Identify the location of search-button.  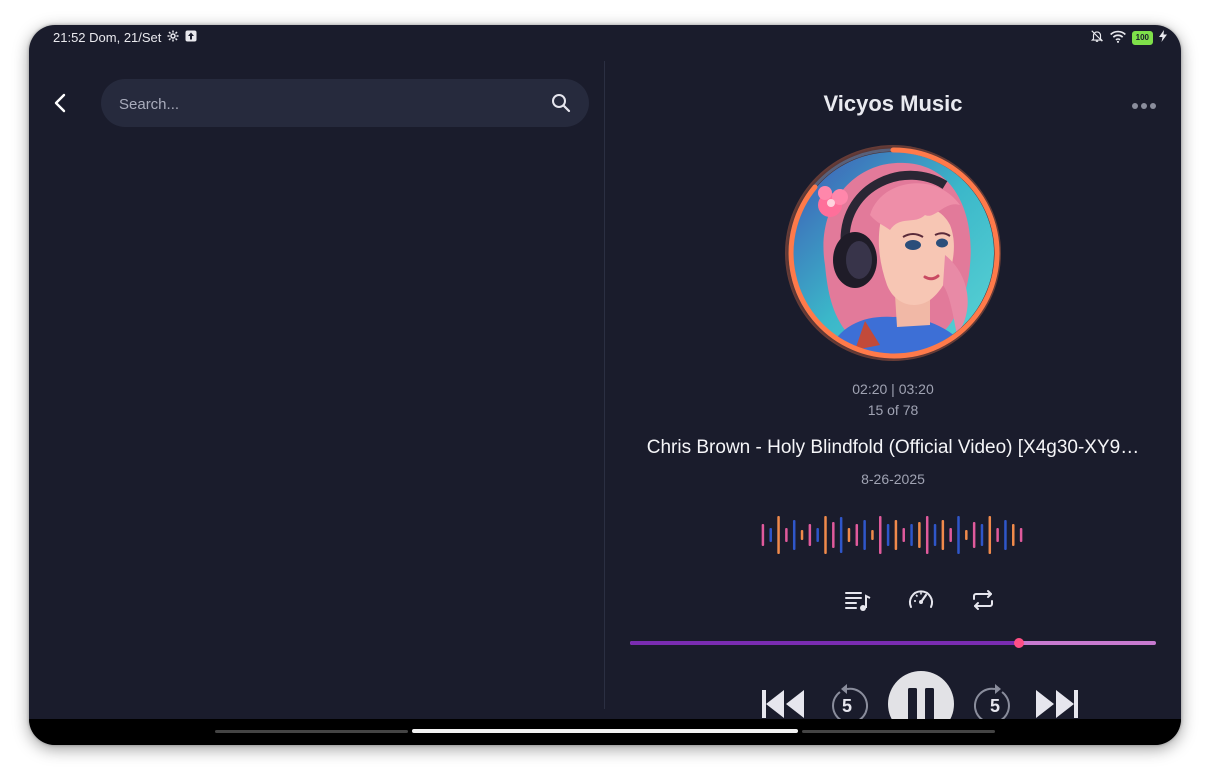
(561, 103).